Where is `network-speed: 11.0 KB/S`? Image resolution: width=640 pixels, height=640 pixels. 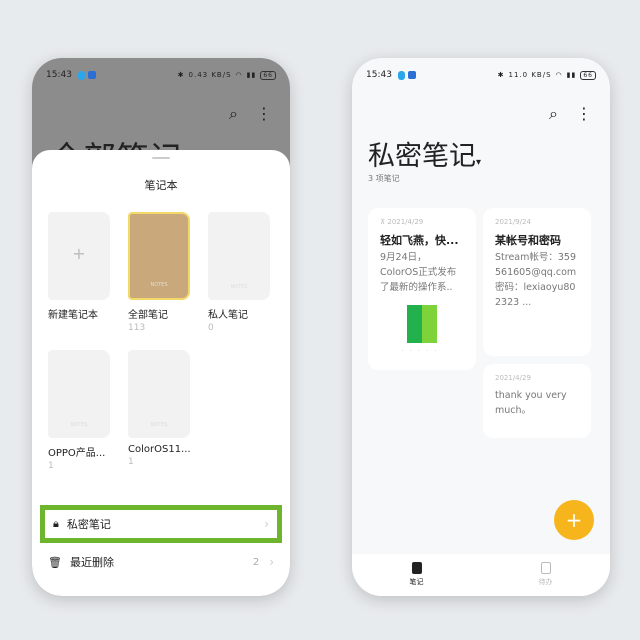 network-speed: 11.0 KB/S is located at coordinates (530, 75).